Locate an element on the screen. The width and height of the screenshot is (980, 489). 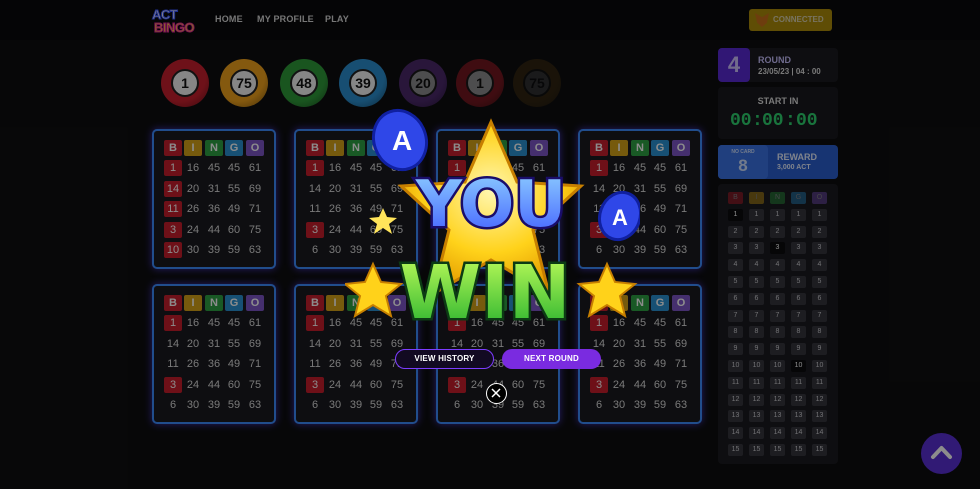
close-icon is located at coordinates (496, 393).